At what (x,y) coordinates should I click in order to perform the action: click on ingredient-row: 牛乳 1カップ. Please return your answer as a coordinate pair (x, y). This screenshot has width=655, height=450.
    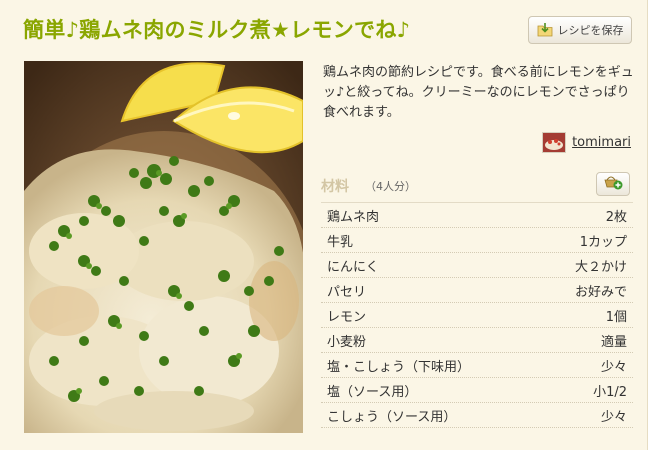
    Looking at the image, I should click on (477, 240).